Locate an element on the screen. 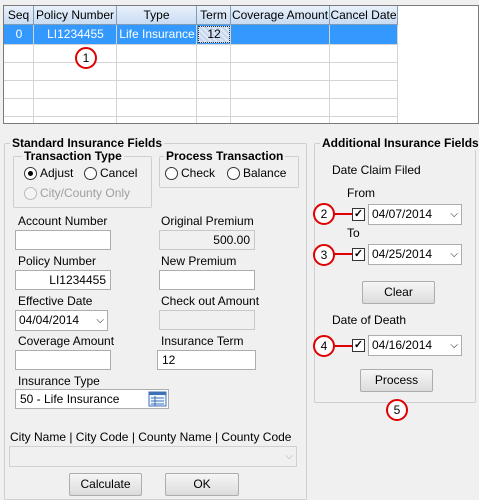  col-header-seq: Seq is located at coordinates (19, 15).